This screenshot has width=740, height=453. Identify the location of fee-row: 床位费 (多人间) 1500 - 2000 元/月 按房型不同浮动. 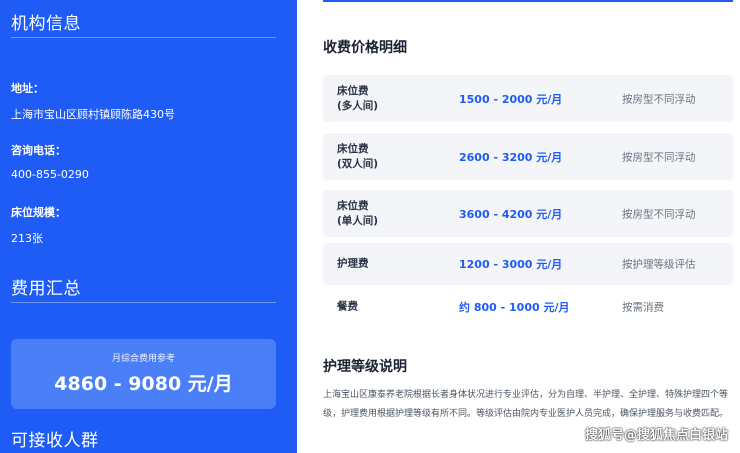
(528, 98).